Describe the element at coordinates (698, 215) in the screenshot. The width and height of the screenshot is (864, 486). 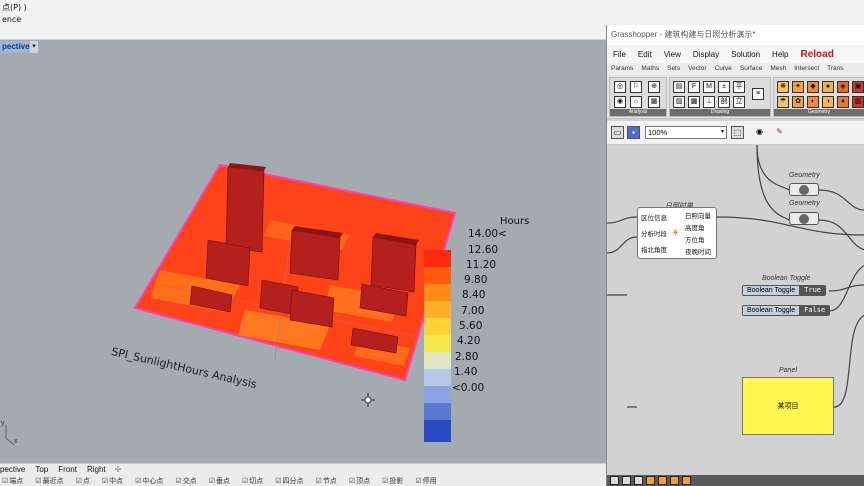
I see `output-sun-vector: 日照向量` at that location.